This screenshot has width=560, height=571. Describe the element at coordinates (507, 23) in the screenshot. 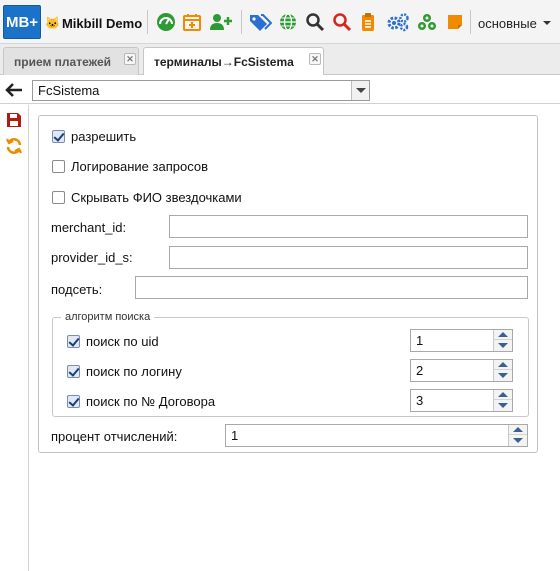

I see `main-menu-label: основные` at that location.